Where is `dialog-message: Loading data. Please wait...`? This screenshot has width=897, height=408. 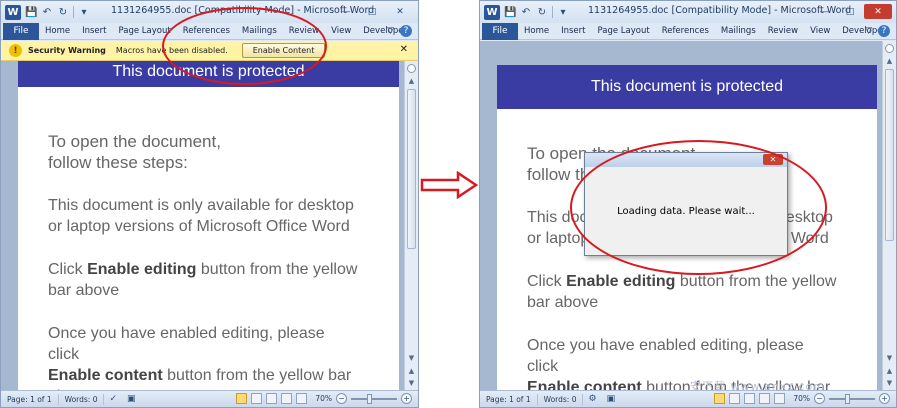 dialog-message: Loading data. Please wait... is located at coordinates (686, 211).